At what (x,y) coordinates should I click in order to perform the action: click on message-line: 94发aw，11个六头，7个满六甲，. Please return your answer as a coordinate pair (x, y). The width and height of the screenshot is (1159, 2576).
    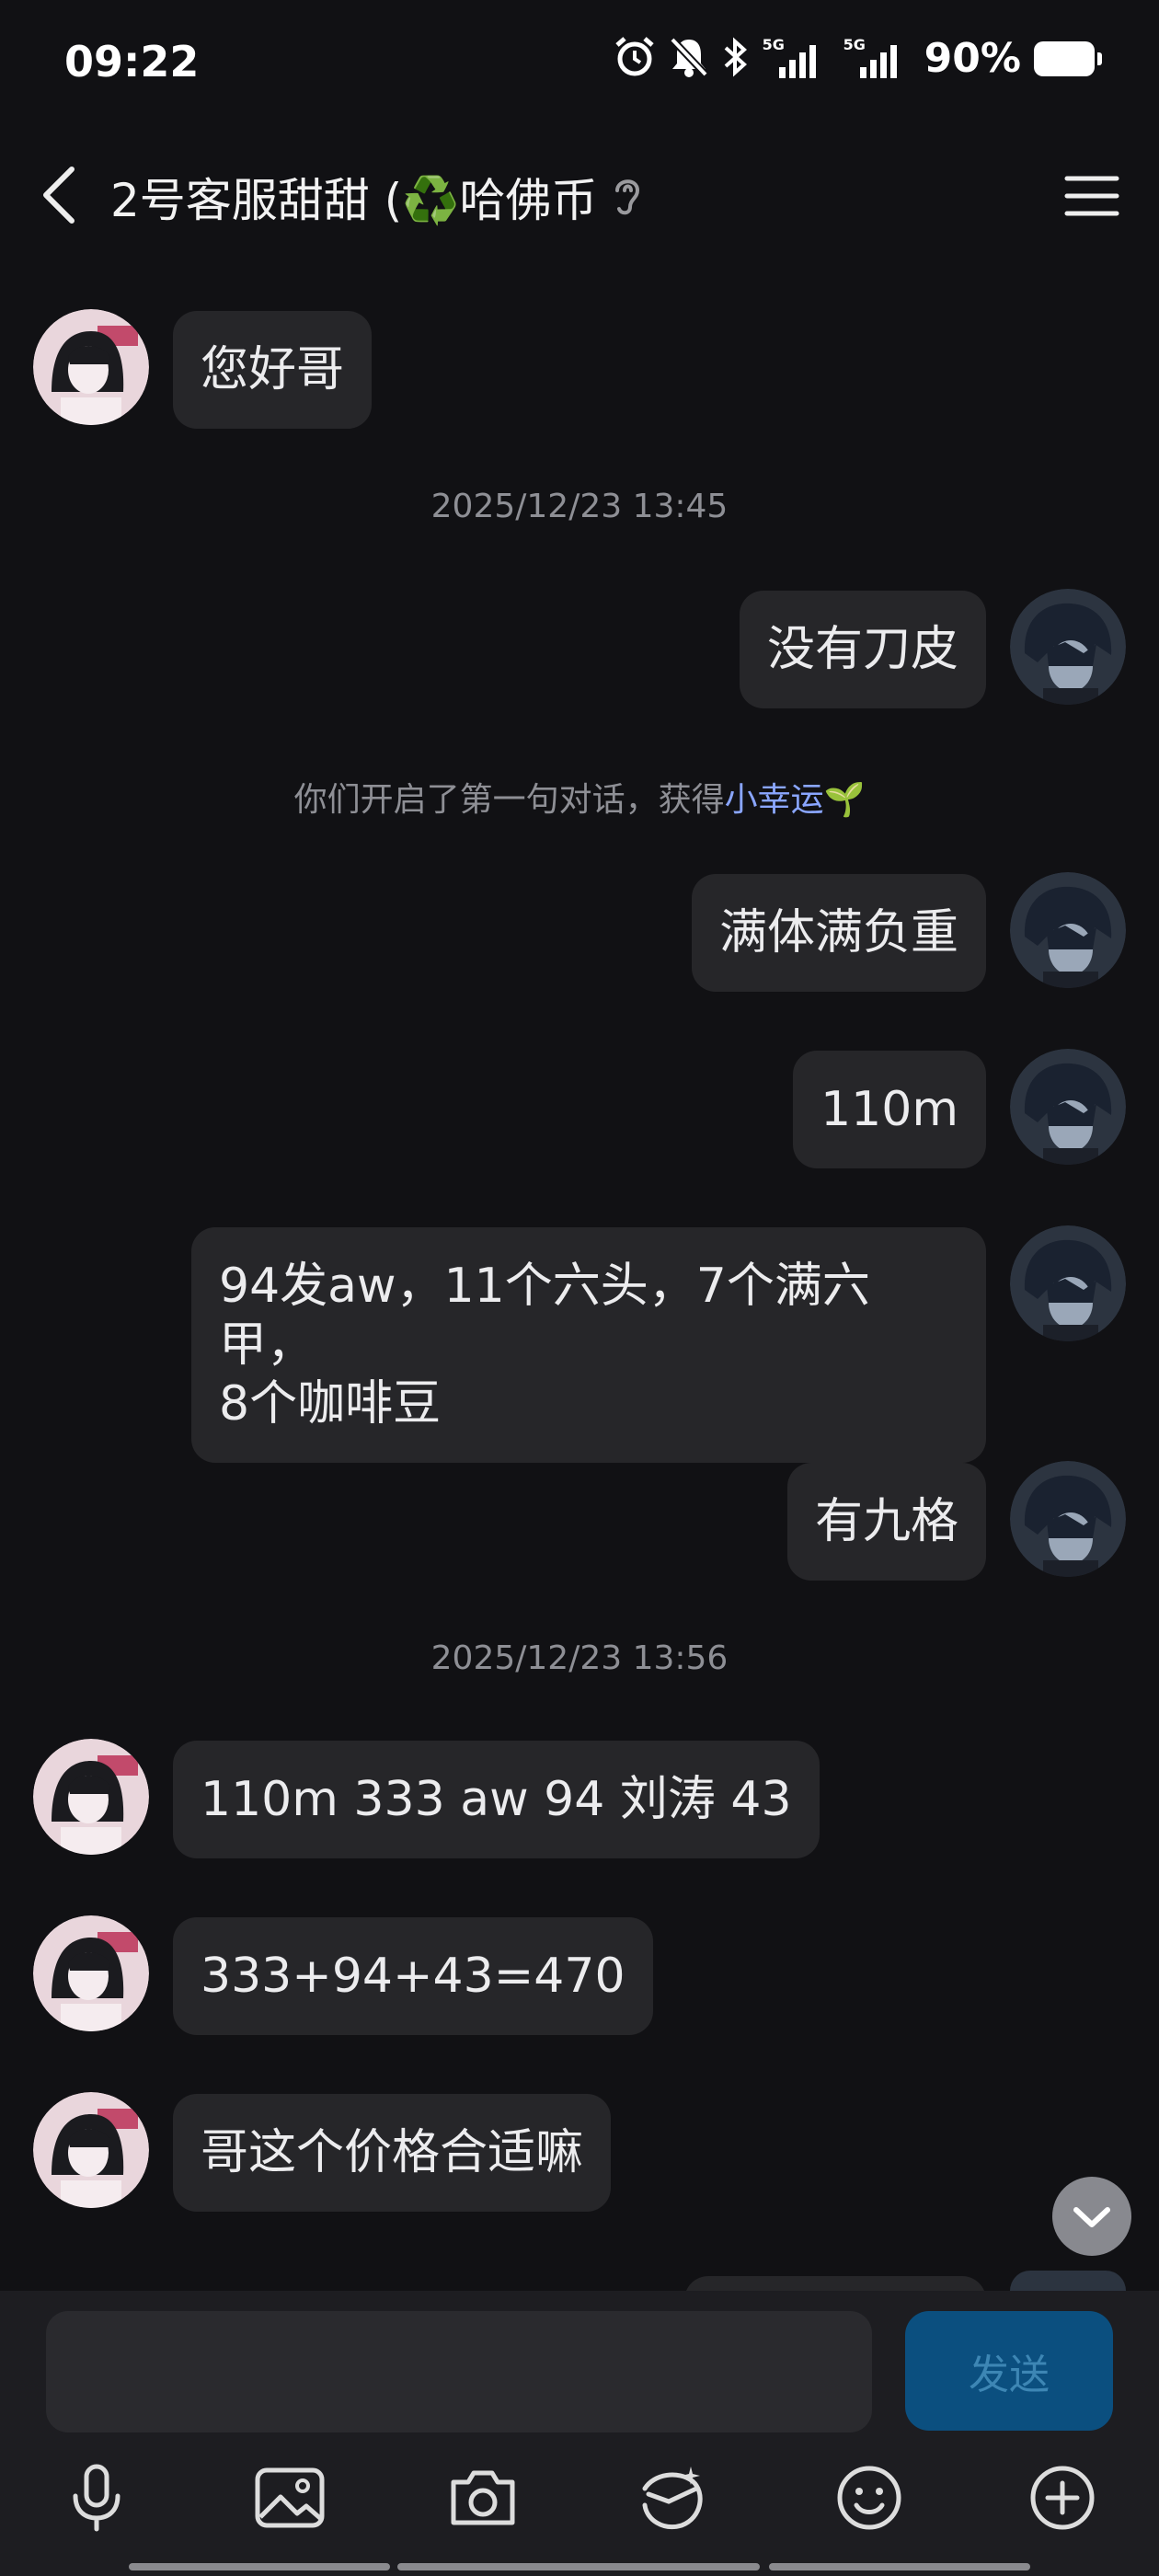
    Looking at the image, I should click on (544, 1316).